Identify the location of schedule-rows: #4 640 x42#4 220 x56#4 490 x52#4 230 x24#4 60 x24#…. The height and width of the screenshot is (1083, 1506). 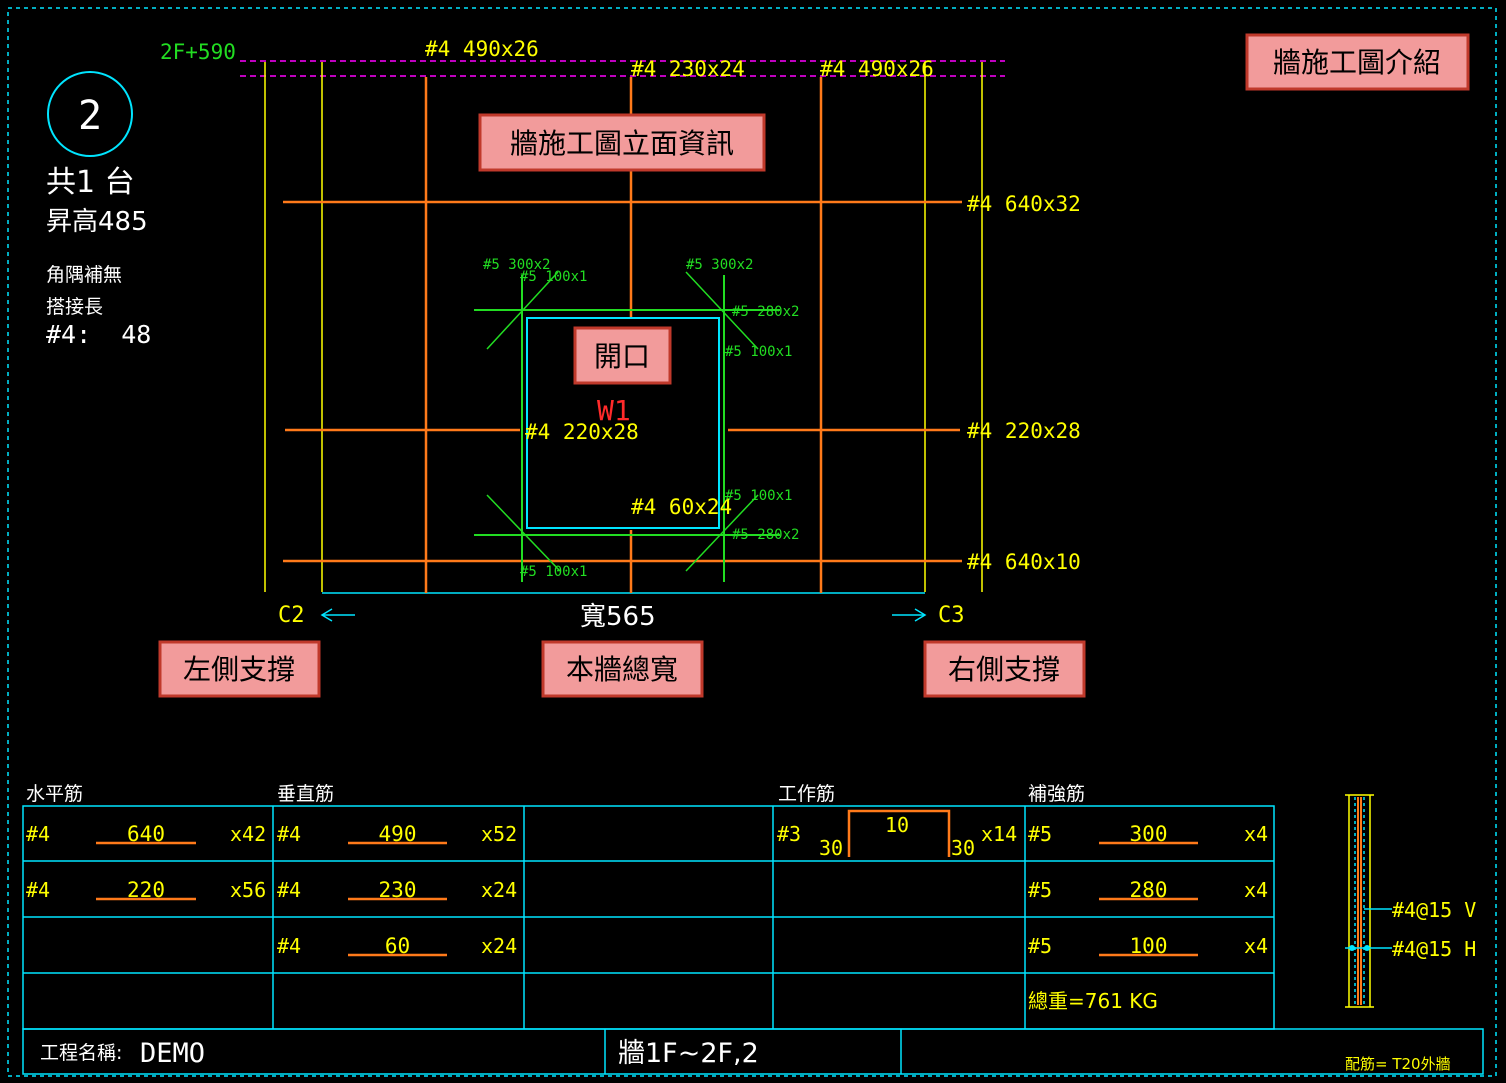
(647, 890).